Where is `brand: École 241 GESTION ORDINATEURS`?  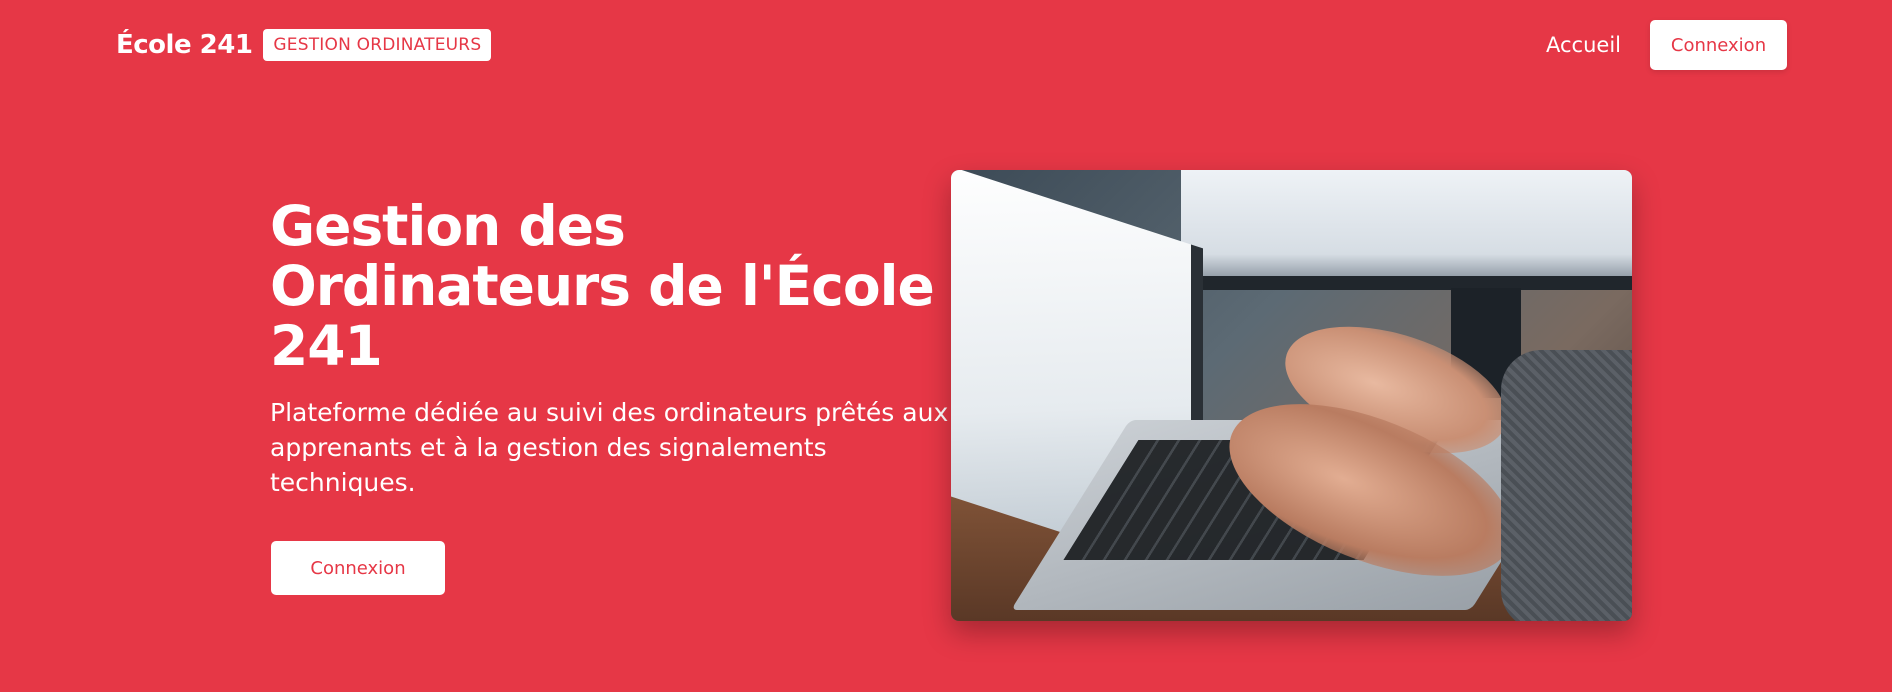
brand: École 241 GESTION ORDINATEURS is located at coordinates (304, 45).